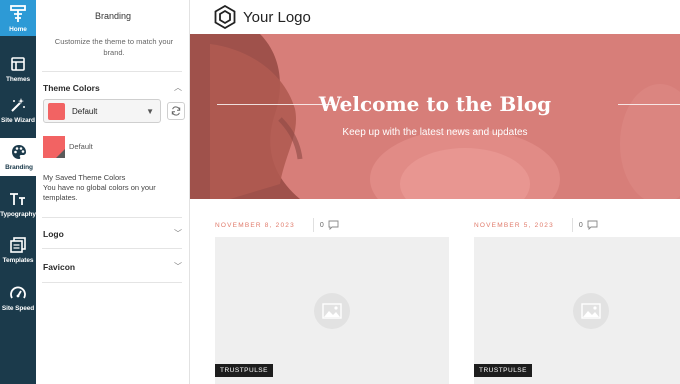 Image resolution: width=680 pixels, height=384 pixels. I want to click on magic-wand-icon, so click(18, 105).